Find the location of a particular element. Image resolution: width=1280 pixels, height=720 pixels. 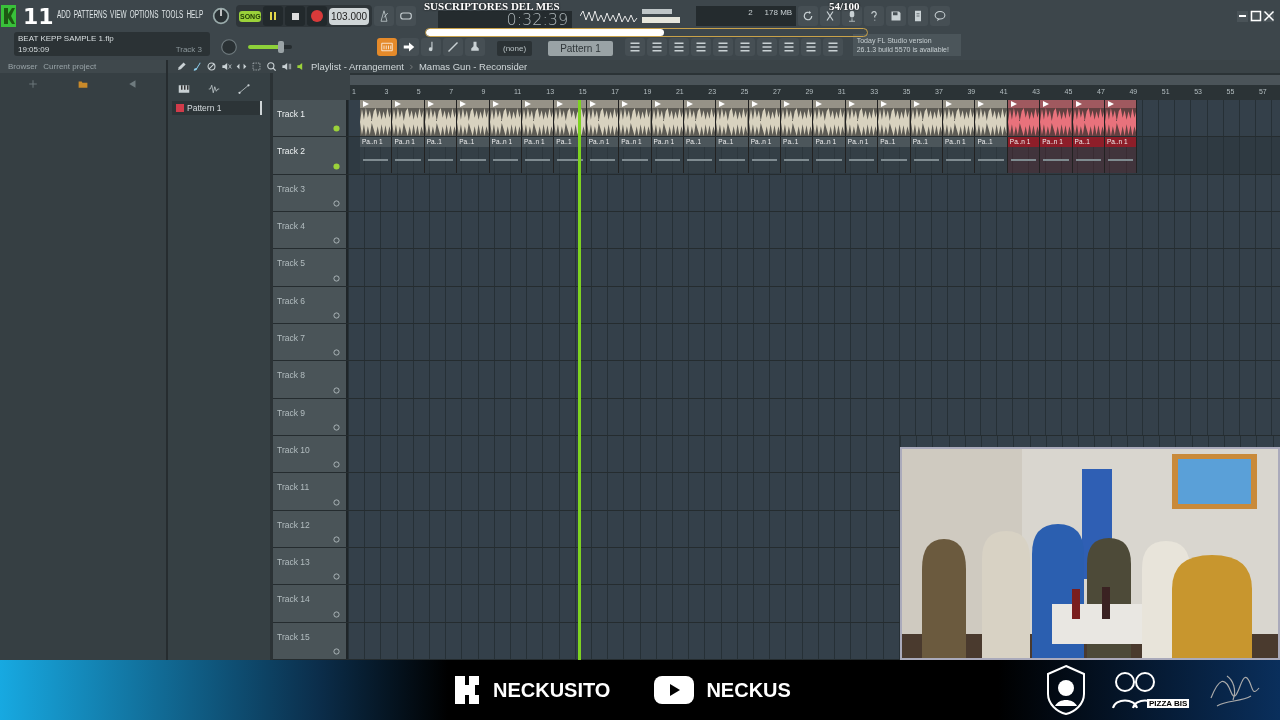

link-button is located at coordinates (453, 47).